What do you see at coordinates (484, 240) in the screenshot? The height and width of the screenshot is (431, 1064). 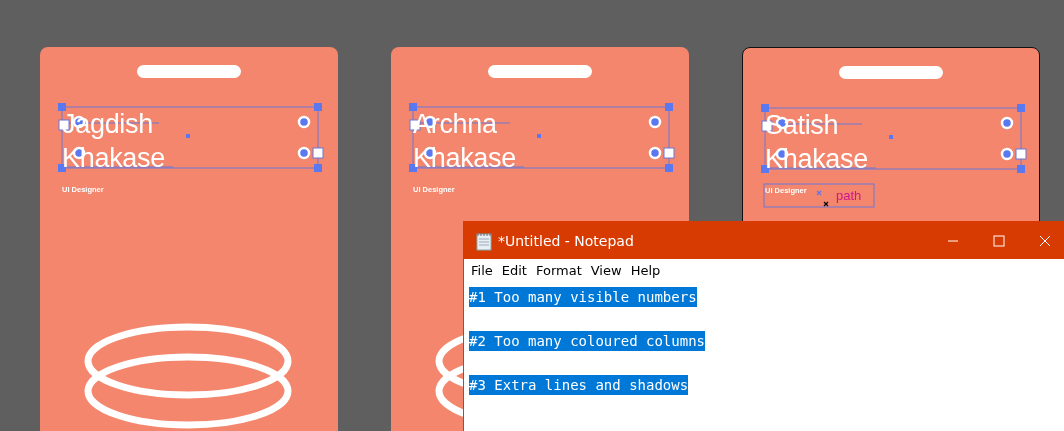 I see `notepad-icon` at bounding box center [484, 240].